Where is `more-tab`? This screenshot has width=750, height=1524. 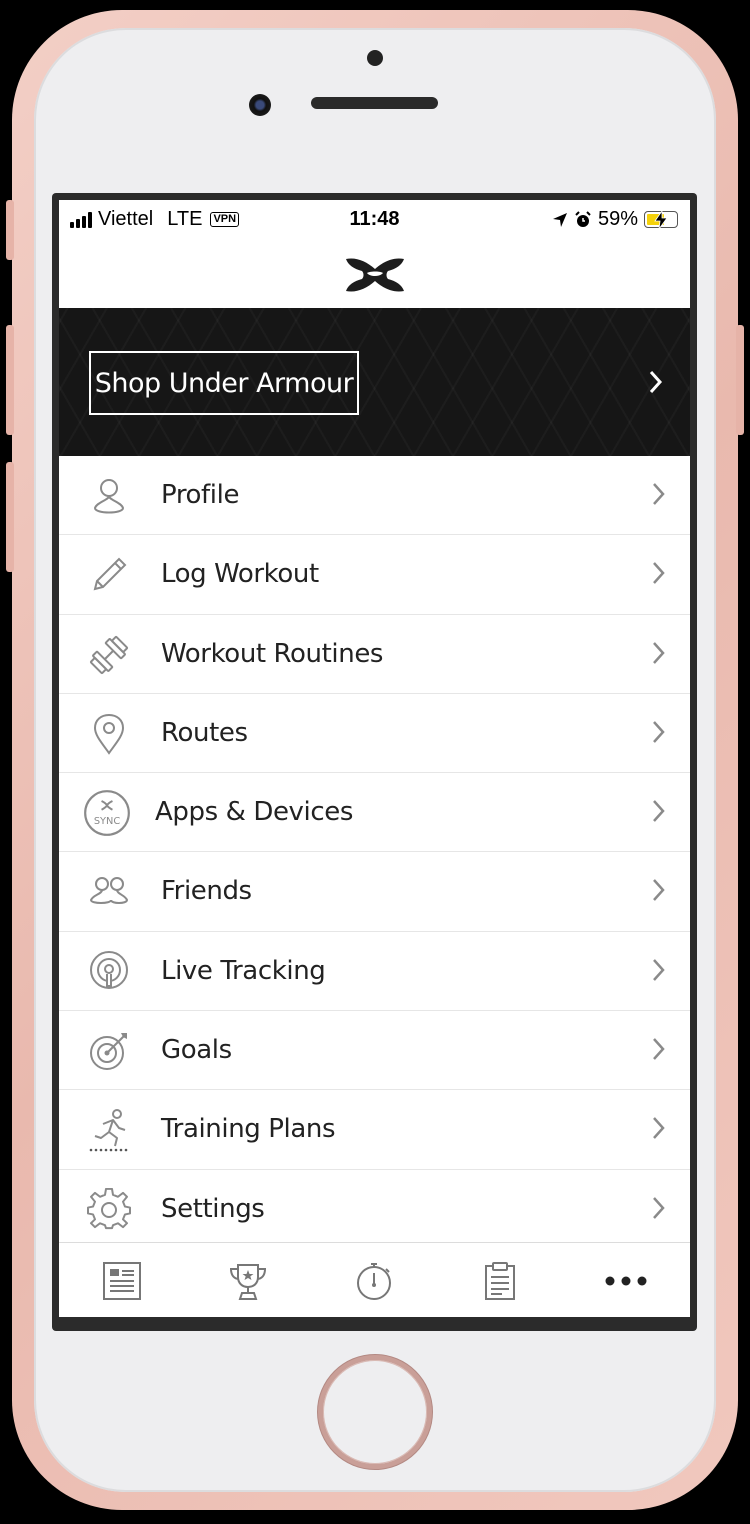 more-tab is located at coordinates (626, 1280).